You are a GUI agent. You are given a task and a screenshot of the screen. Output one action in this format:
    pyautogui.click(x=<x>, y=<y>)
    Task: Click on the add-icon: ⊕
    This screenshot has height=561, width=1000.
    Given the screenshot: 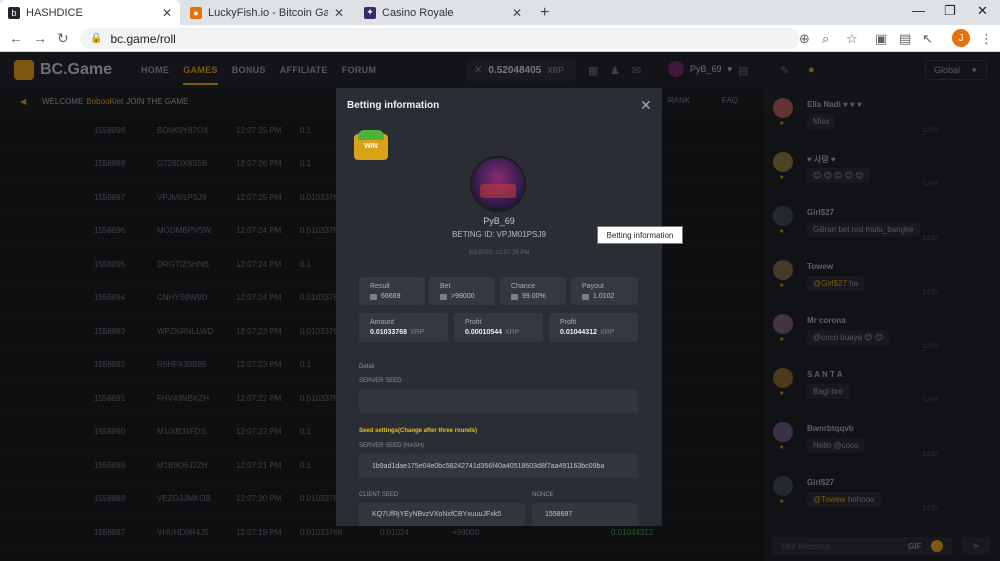 What is the action you would take?
    pyautogui.click(x=804, y=39)
    